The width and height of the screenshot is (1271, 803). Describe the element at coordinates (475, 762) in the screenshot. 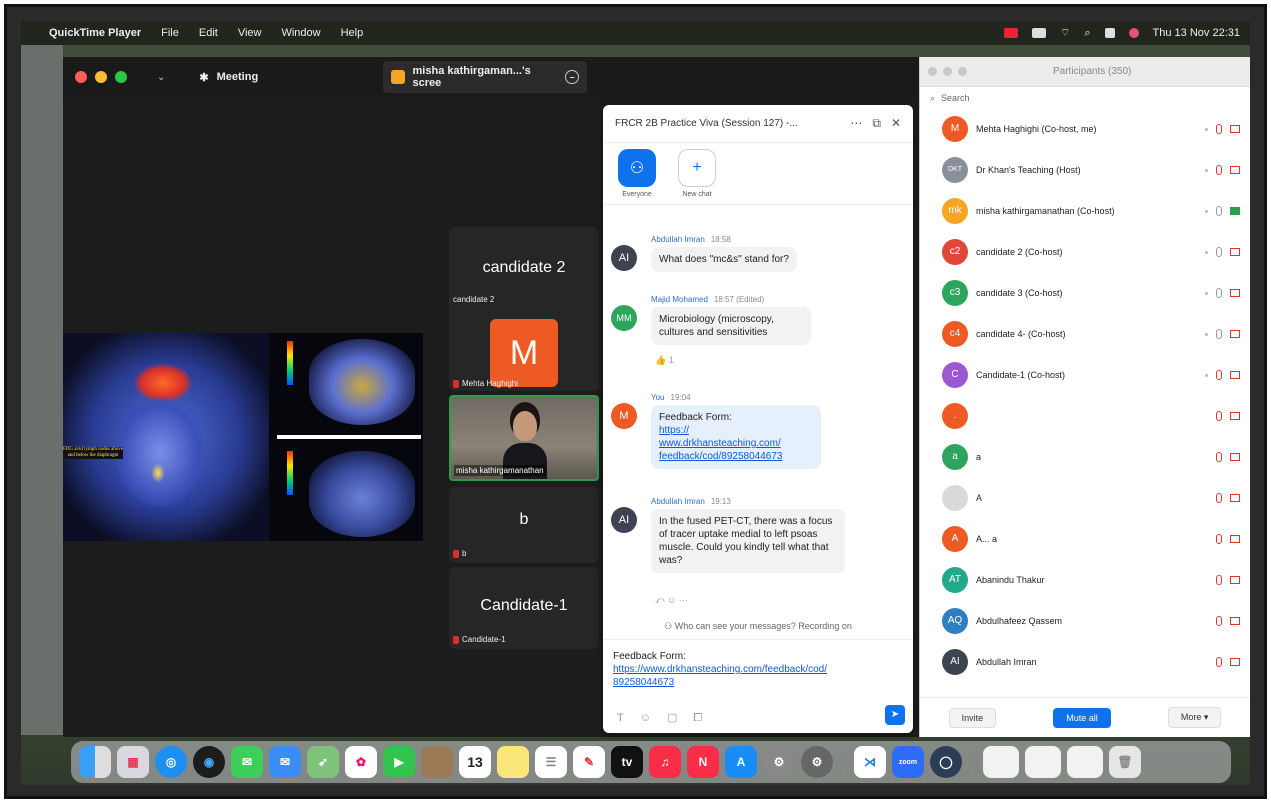

I see `calendar-icon: 13` at that location.